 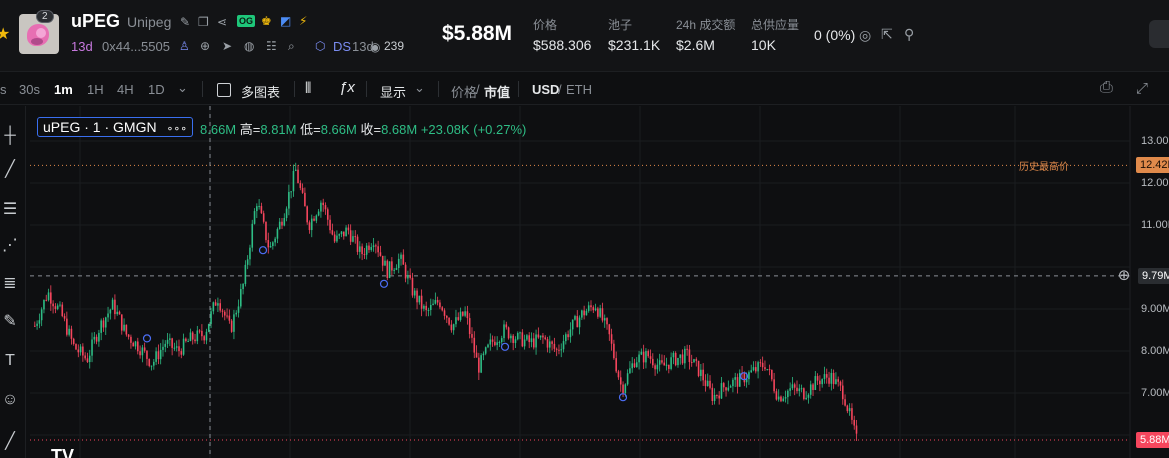 What do you see at coordinates (1159, 34) in the screenshot?
I see `side-panel-button` at bounding box center [1159, 34].